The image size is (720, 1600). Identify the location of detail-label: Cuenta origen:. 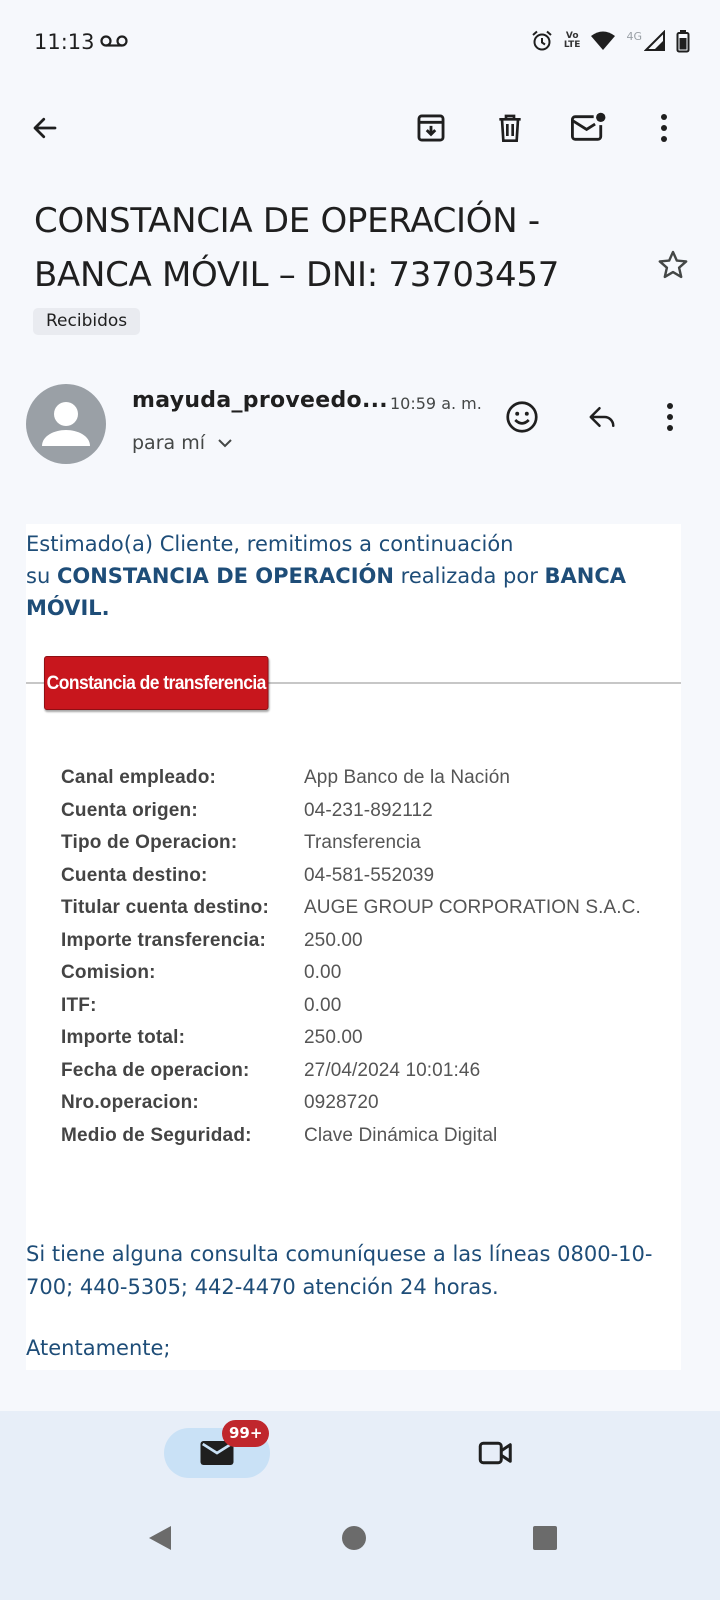
(129, 810).